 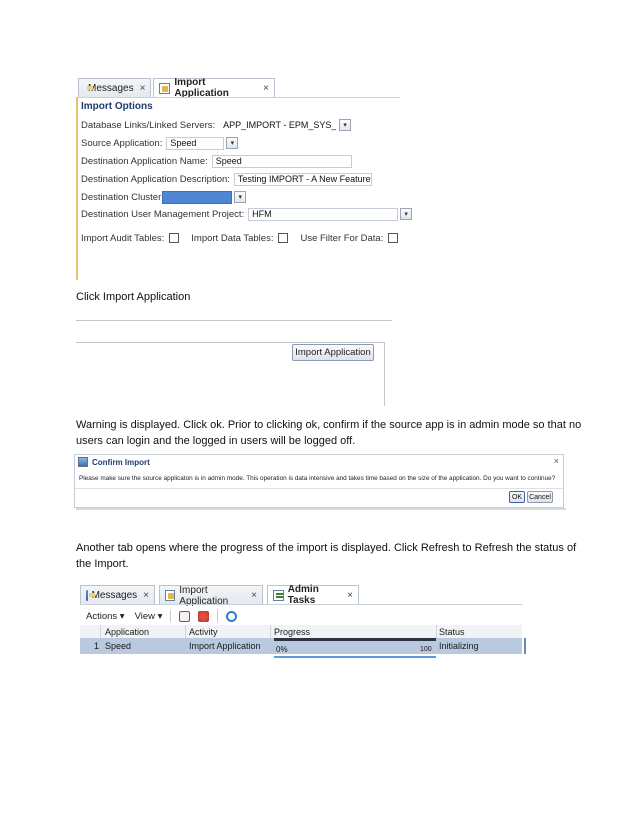 What do you see at coordinates (201, 88) in the screenshot?
I see `tab-label: Import Application` at bounding box center [201, 88].